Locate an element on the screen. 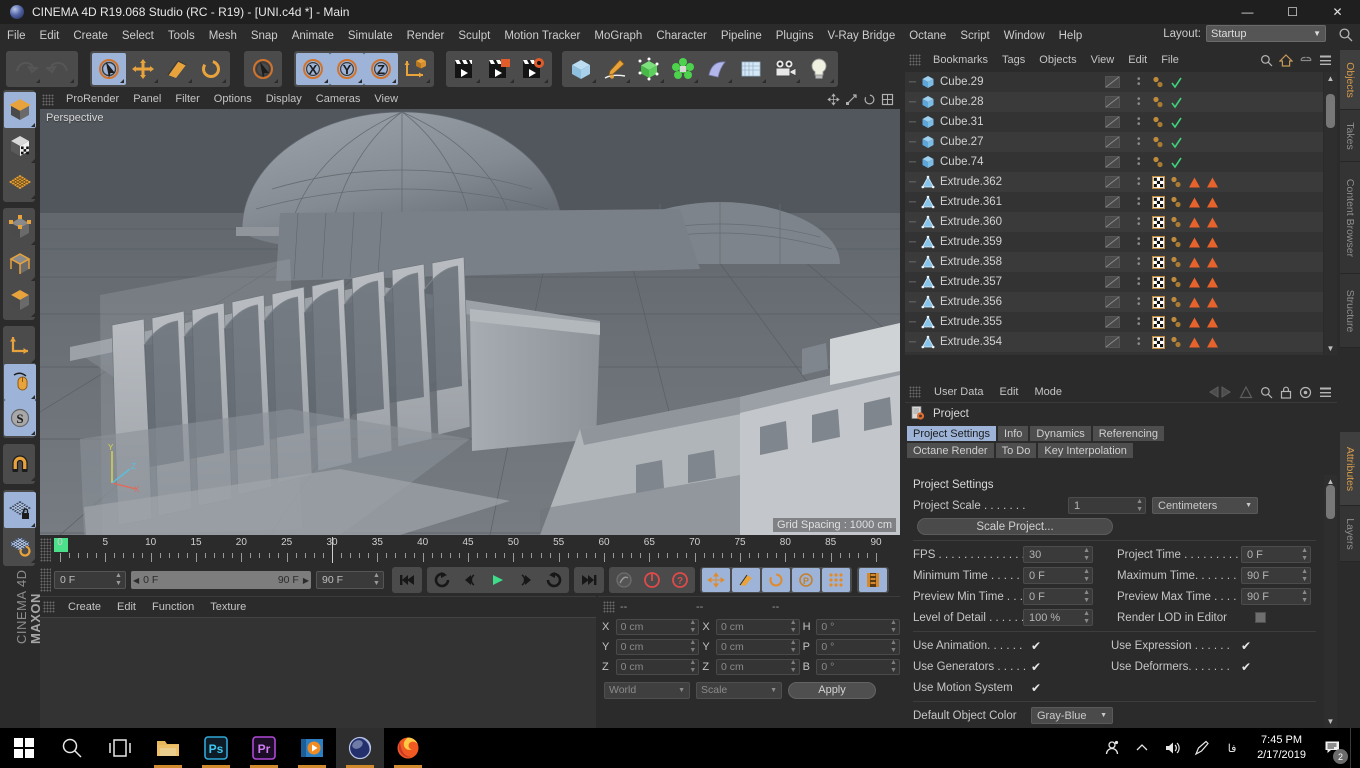 The height and width of the screenshot is (768, 1360). scroll-up-arrow-icon: ▲ is located at coordinates (1330, 78).